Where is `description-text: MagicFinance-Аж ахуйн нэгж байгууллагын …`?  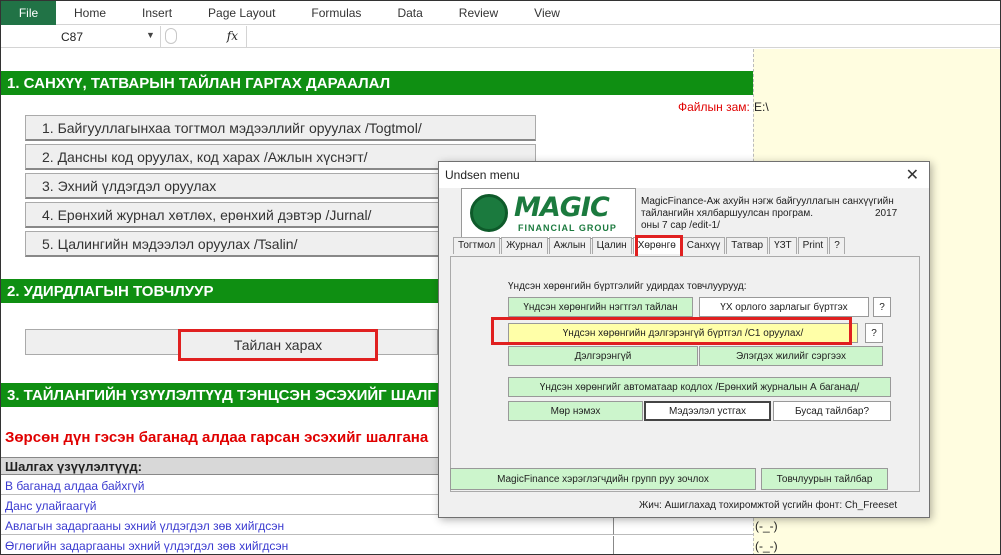 description-text: MagicFinance-Аж ахуйн нэгж байгууллагын … is located at coordinates (767, 207).